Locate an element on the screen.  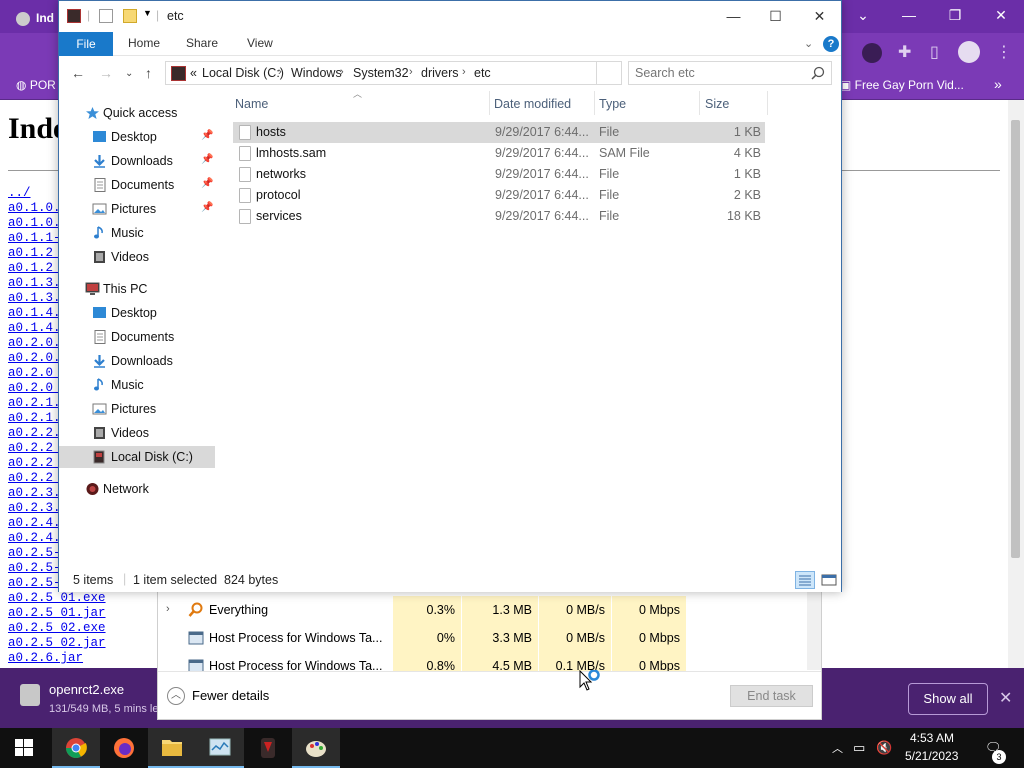
page-scrollbar-thumb is located at coordinates (1015, 339).